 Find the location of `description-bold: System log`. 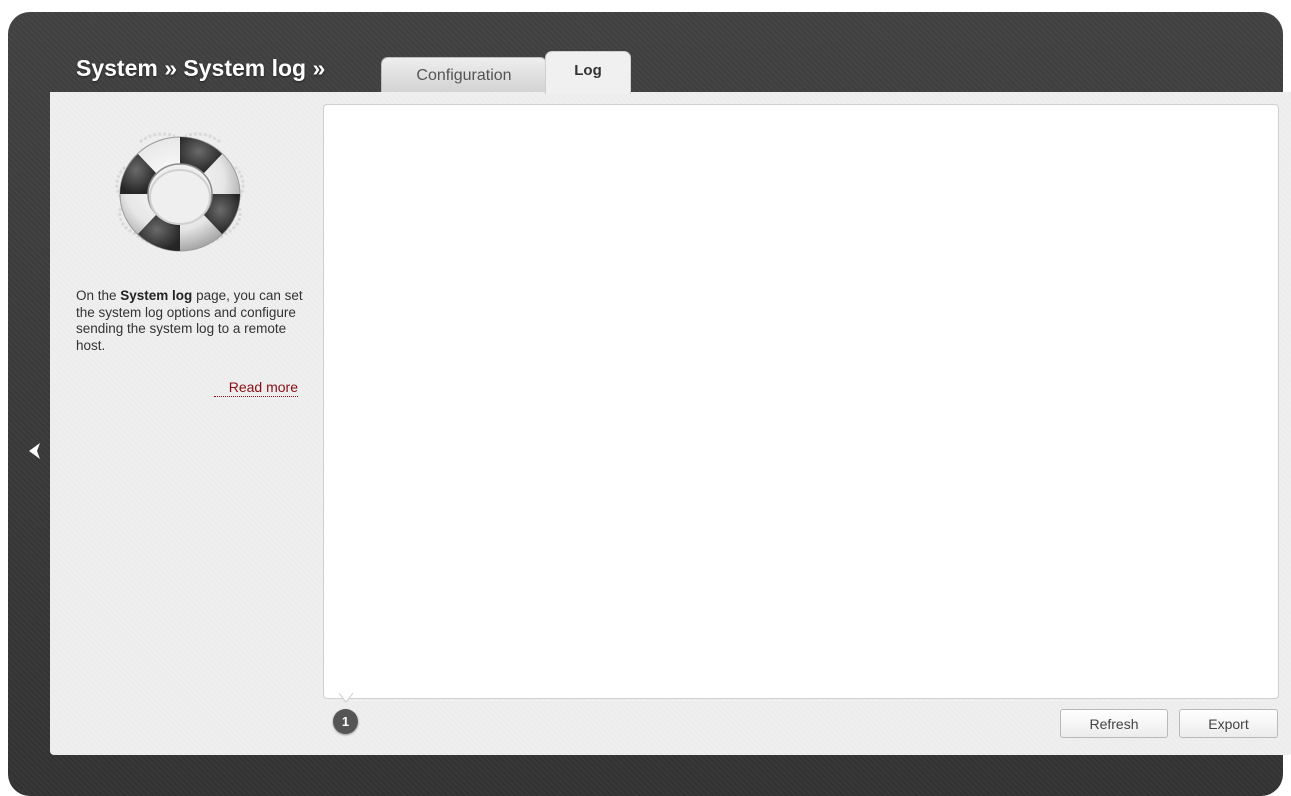

description-bold: System log is located at coordinates (156, 295).